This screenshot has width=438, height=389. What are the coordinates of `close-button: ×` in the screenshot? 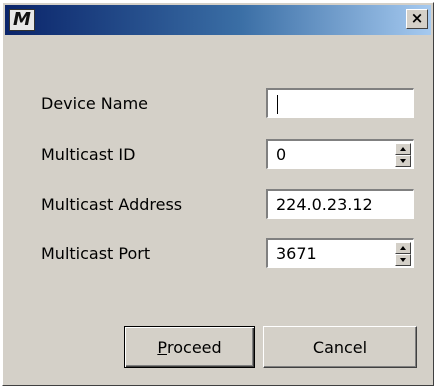 It's located at (417, 19).